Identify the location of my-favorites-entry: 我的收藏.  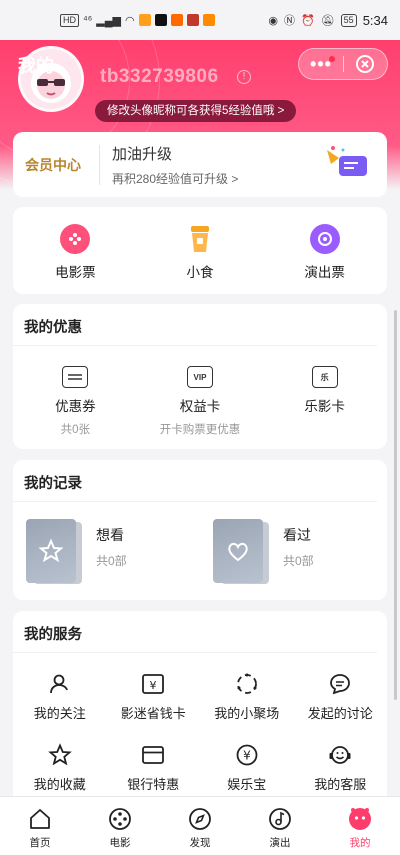
(60, 767).